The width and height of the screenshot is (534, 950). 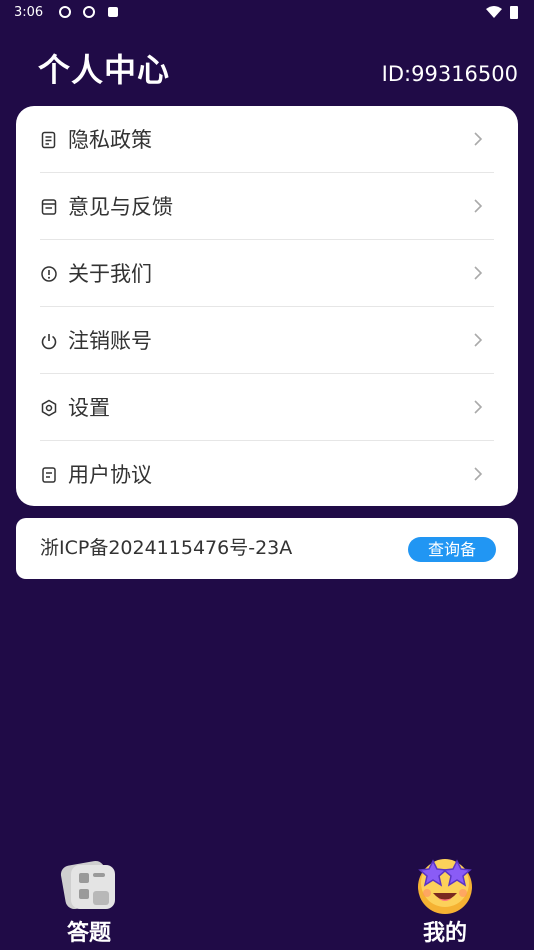 I want to click on menu-item-label: 设置, so click(x=89, y=407).